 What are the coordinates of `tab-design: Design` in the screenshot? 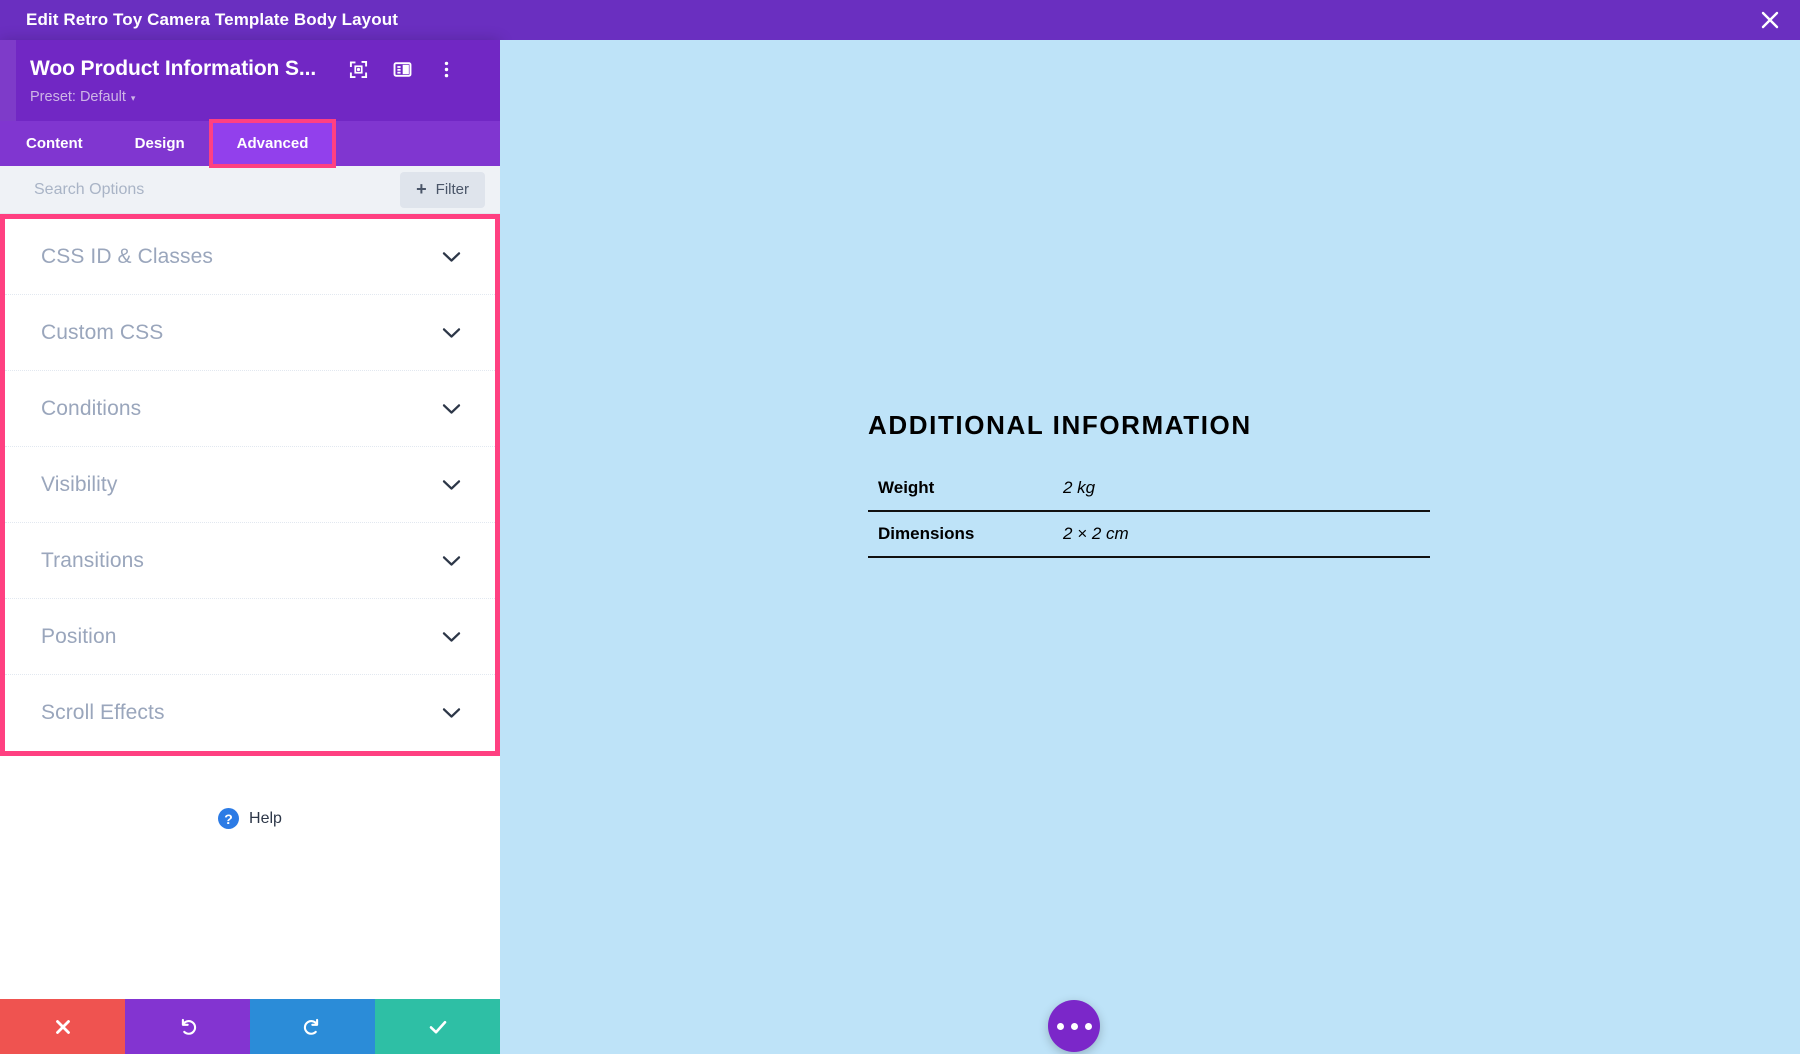 It's located at (160, 143).